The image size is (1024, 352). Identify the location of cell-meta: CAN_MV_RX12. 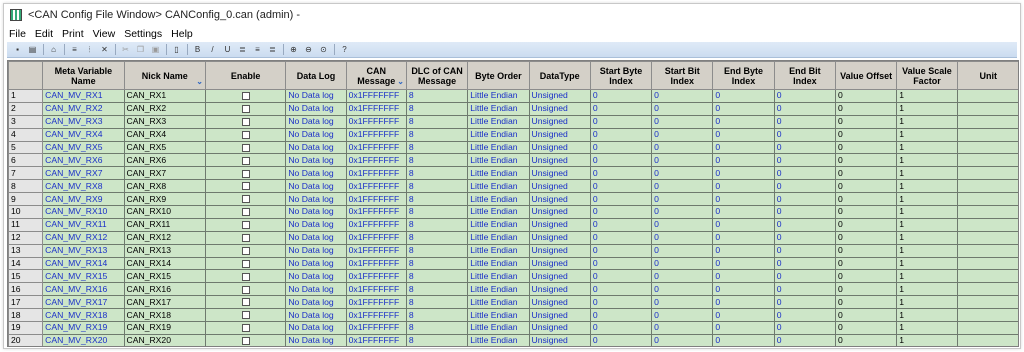
(83, 237).